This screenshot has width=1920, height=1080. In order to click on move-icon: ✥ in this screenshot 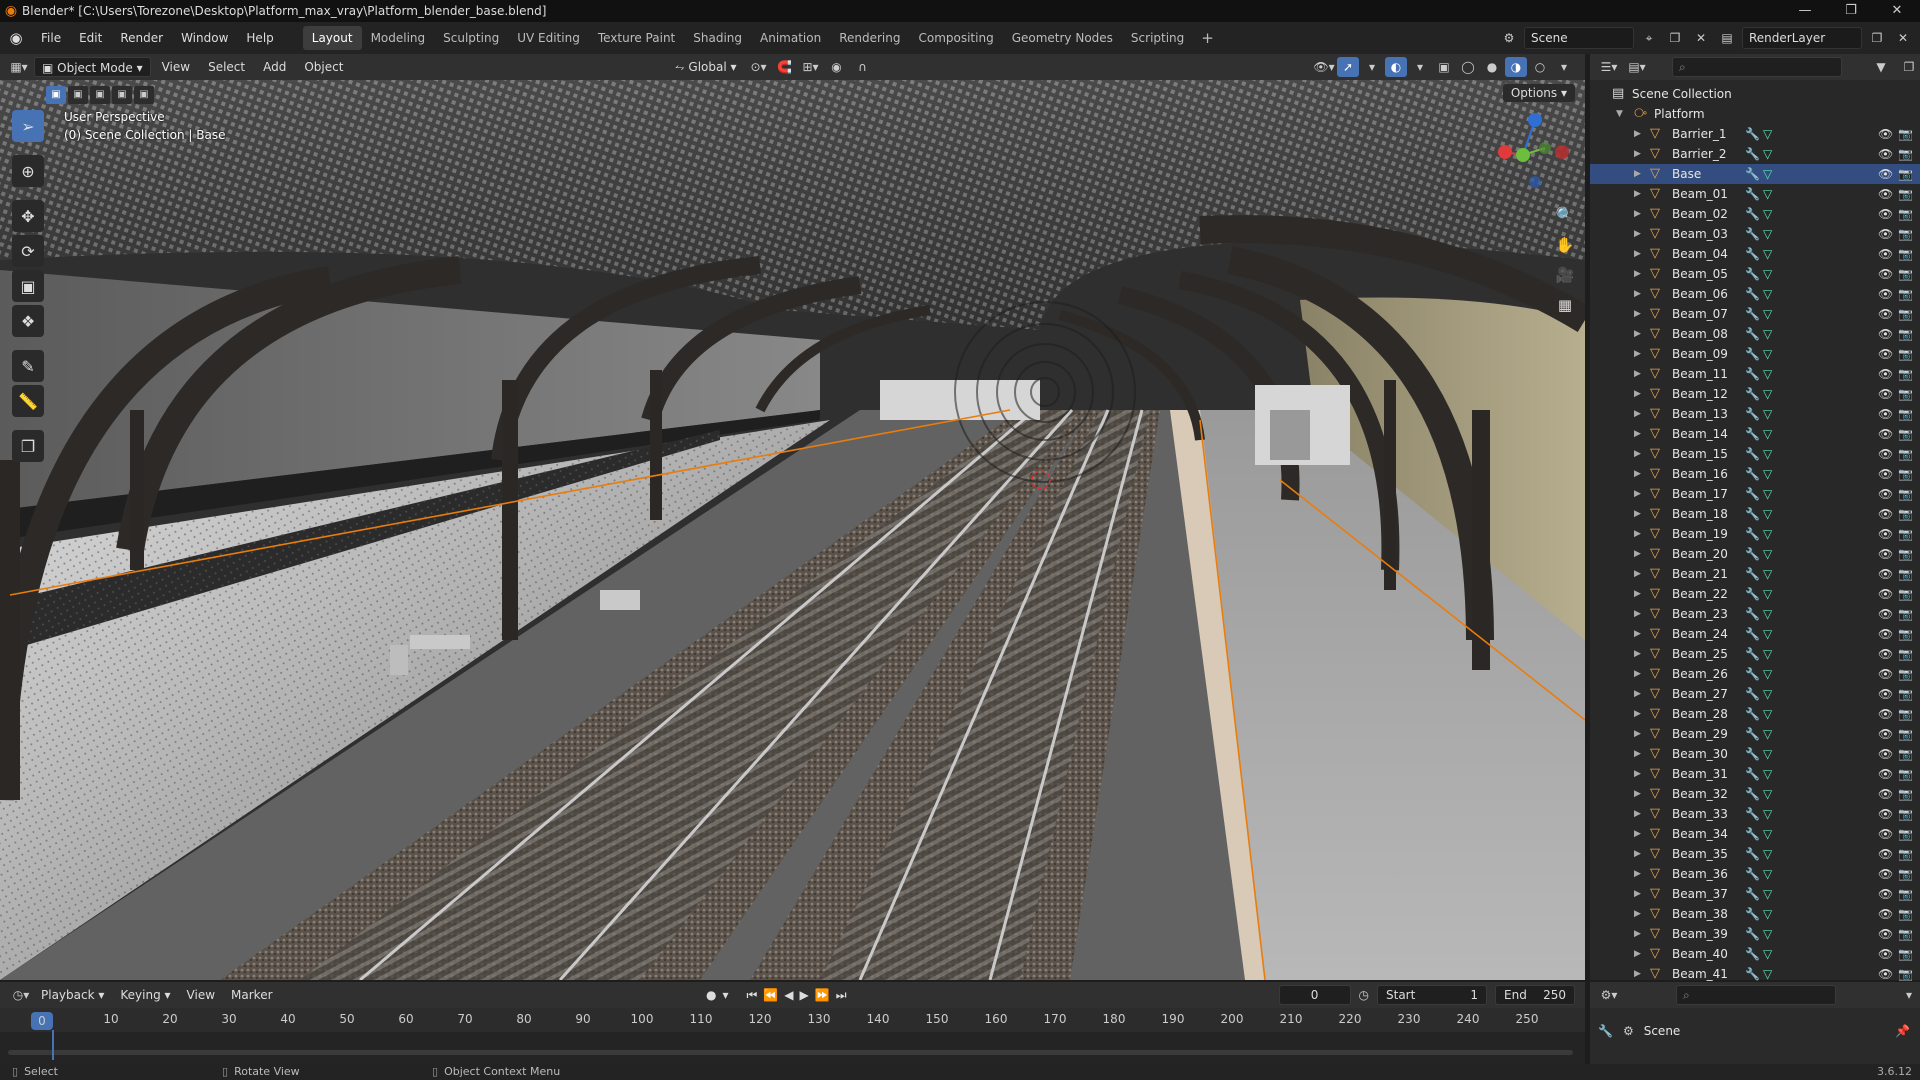, I will do `click(28, 216)`.